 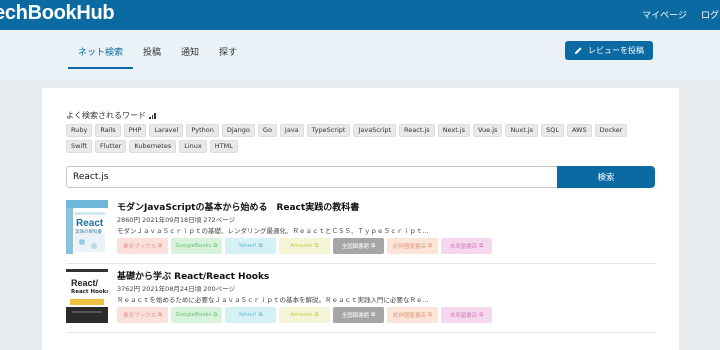 I want to click on book-cover: React/React Hooks, so click(x=87, y=296).